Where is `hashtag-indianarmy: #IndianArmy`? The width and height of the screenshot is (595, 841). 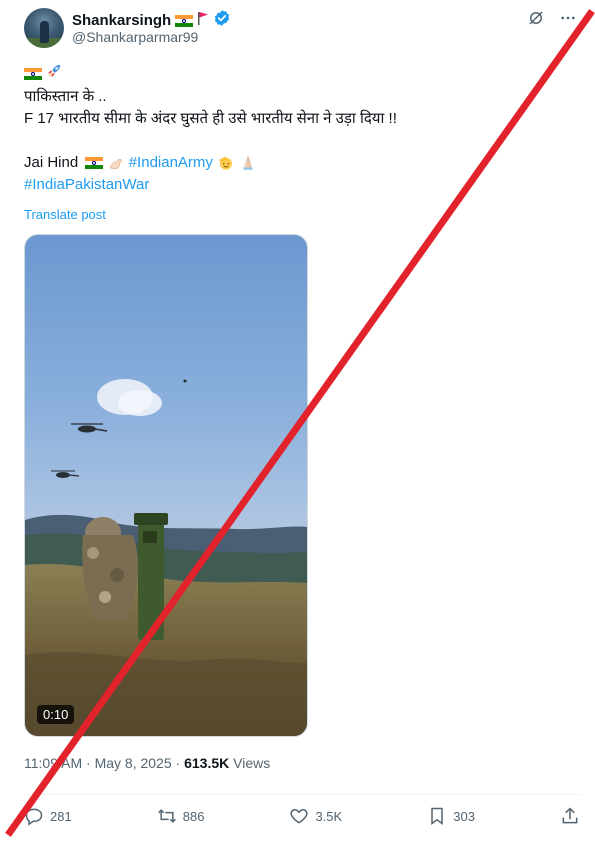 hashtag-indianarmy: #IndianArmy is located at coordinates (171, 162).